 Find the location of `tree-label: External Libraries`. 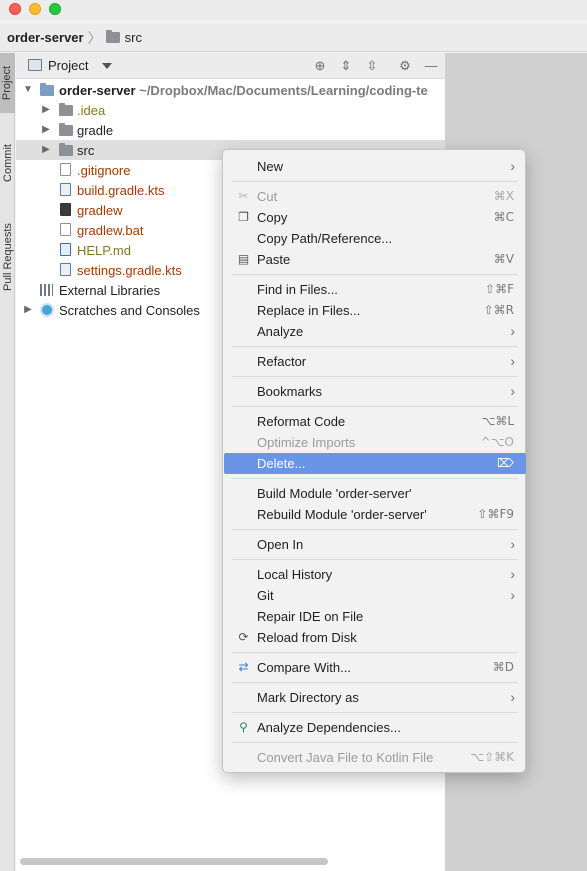

tree-label: External Libraries is located at coordinates (110, 290).